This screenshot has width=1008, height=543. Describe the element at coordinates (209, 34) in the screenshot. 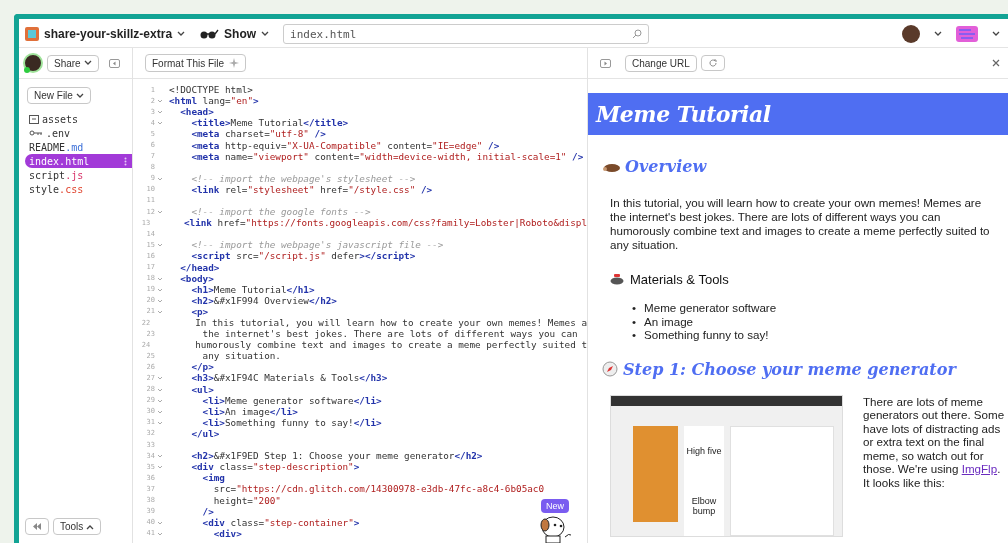

I see `glasses-icon` at that location.